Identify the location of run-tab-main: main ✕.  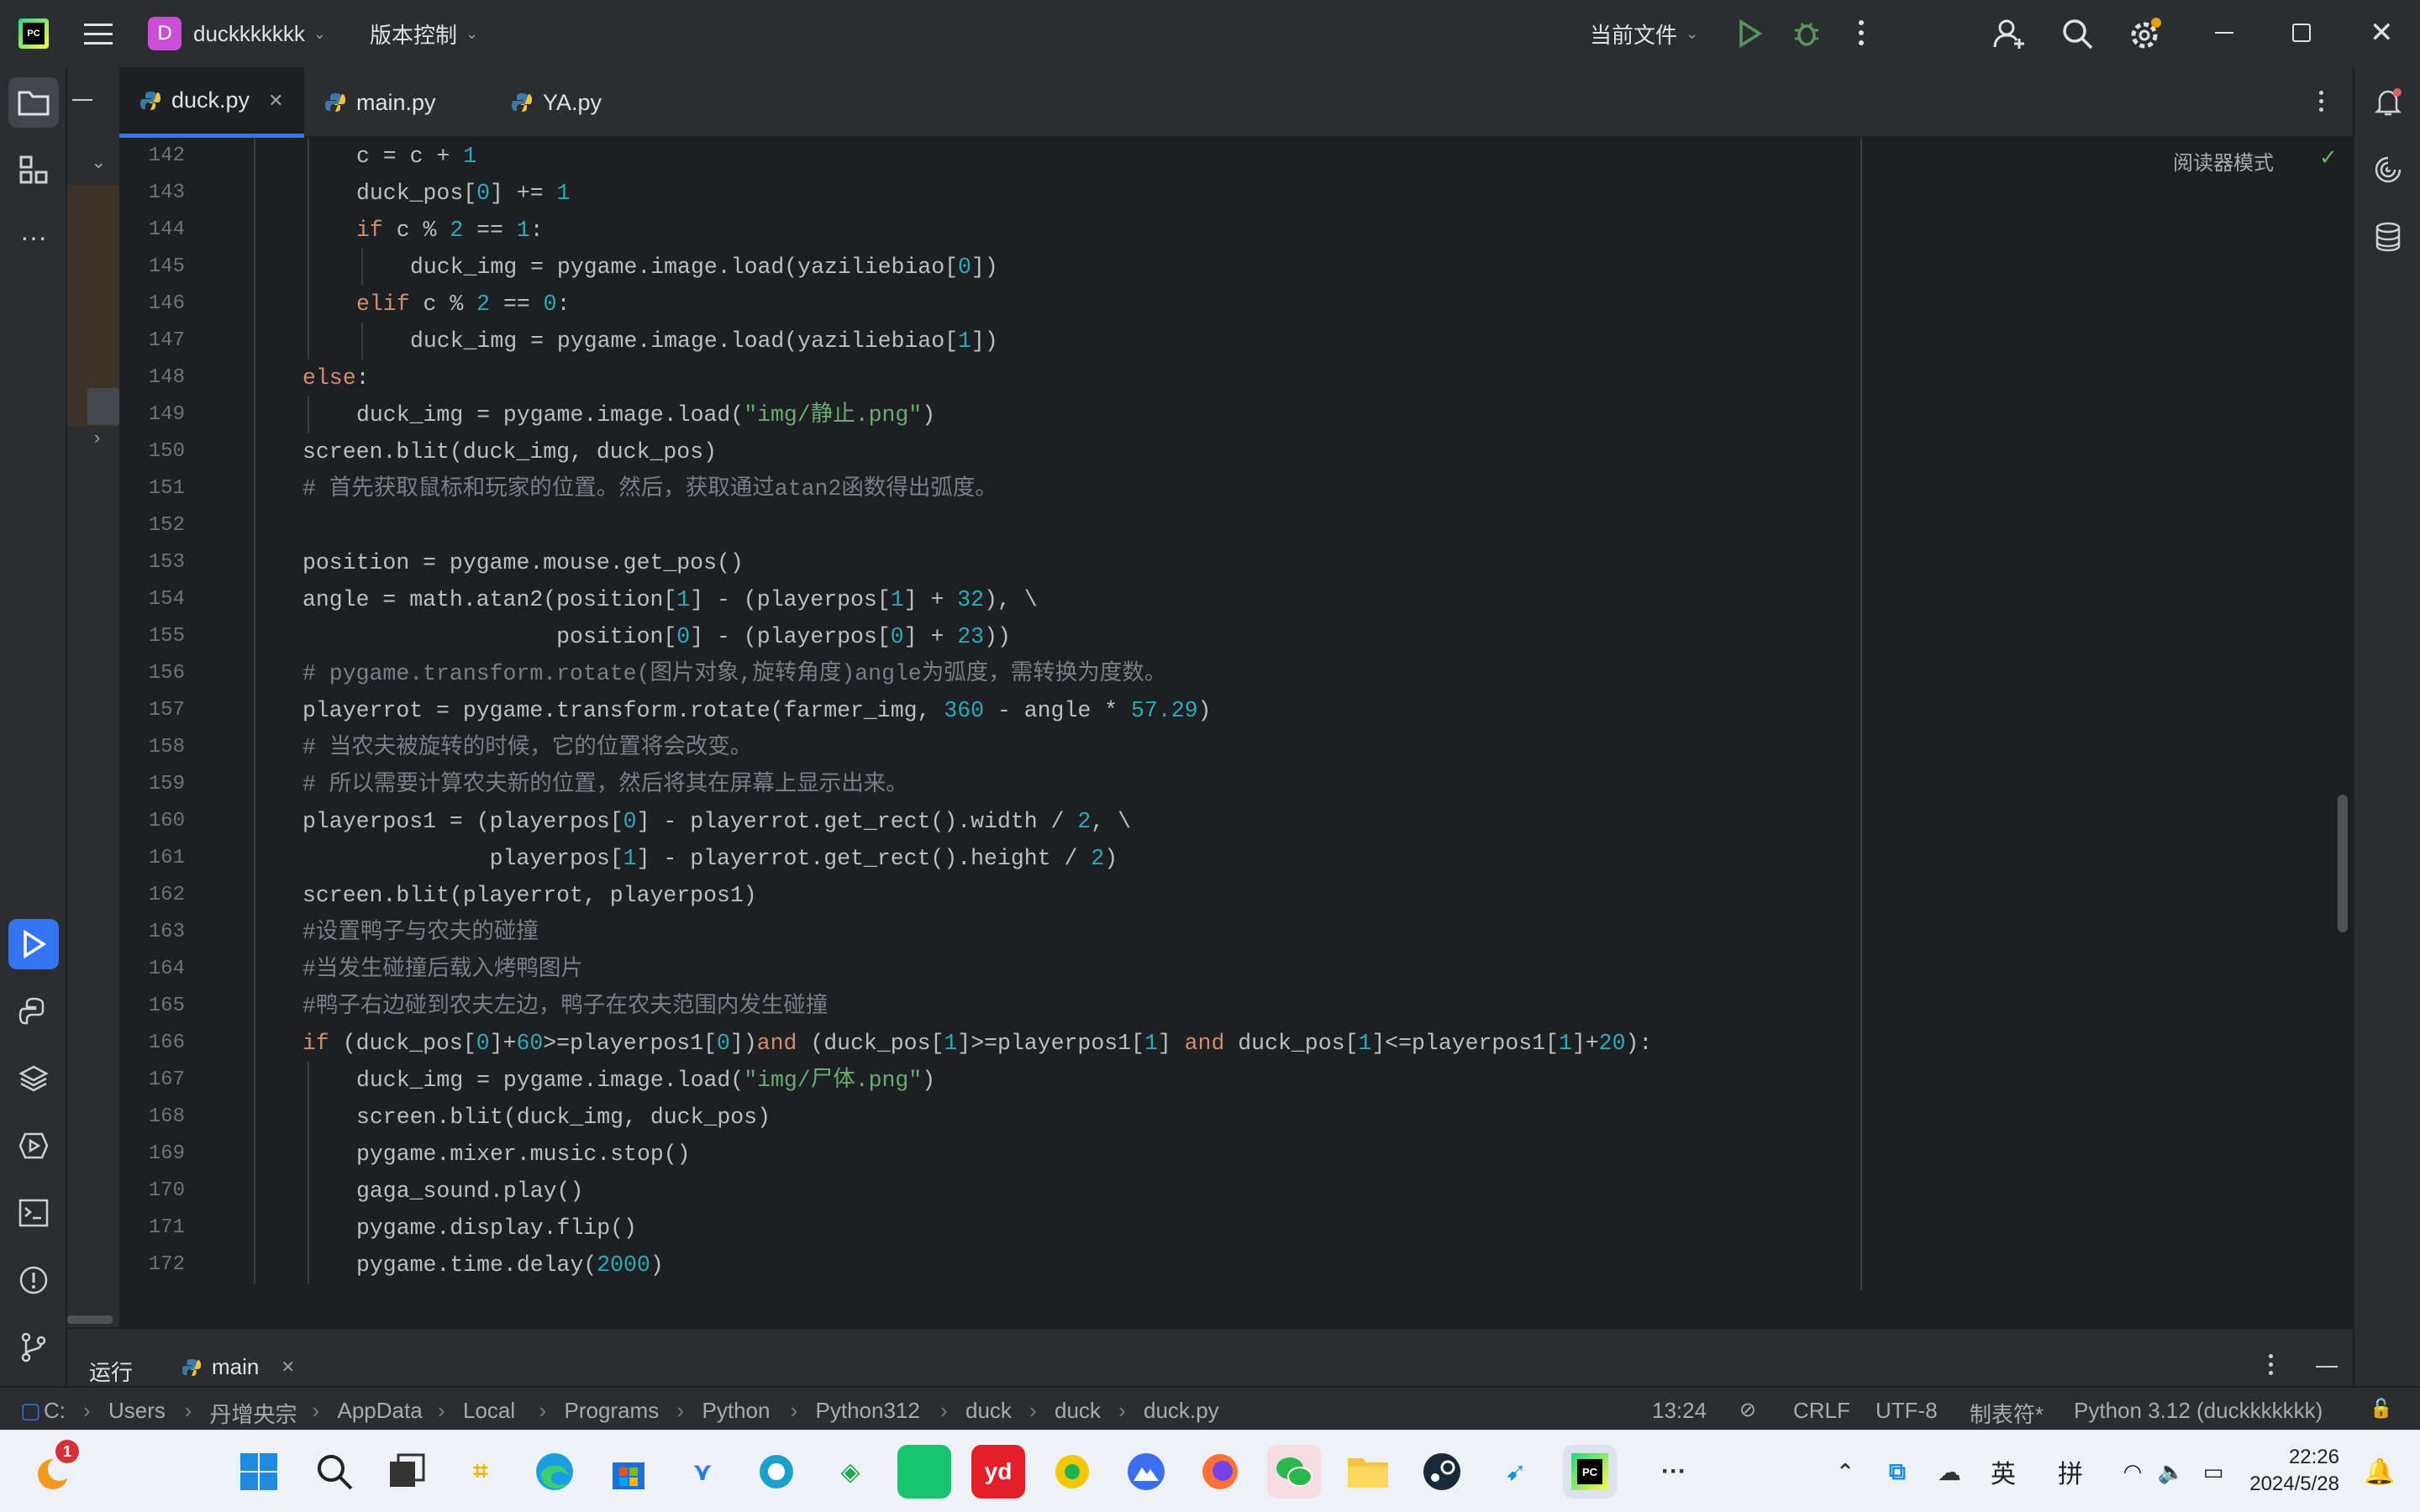
(239, 1367).